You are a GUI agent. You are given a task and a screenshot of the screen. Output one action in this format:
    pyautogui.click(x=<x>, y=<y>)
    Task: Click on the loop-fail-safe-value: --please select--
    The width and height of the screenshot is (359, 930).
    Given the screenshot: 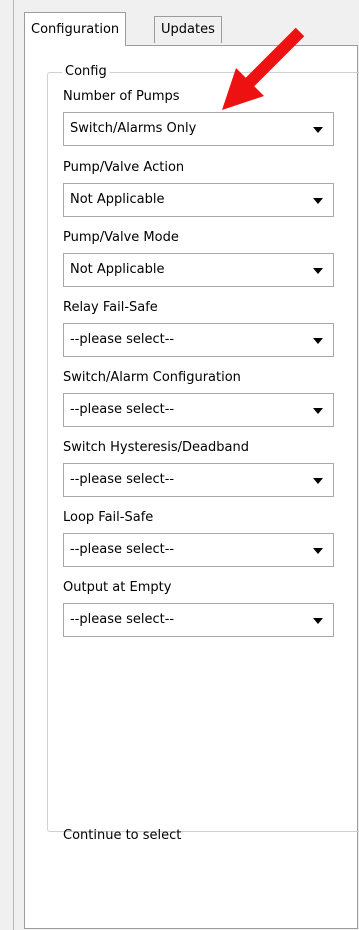 What is the action you would take?
    pyautogui.click(x=122, y=549)
    